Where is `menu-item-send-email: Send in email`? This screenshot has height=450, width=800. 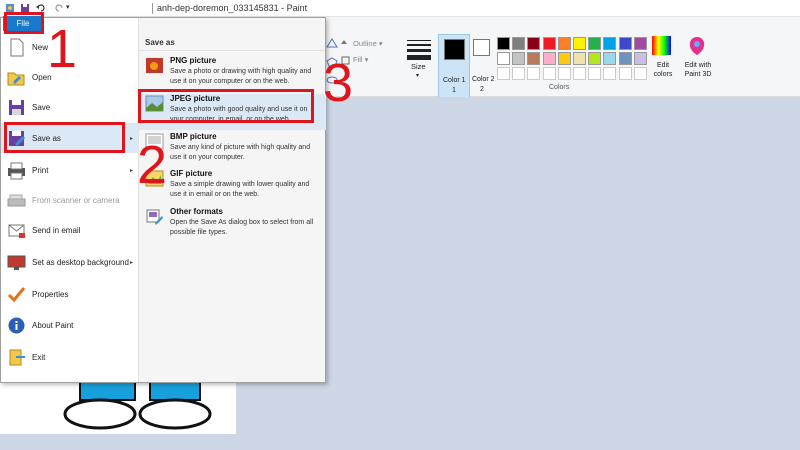
menu-item-send-email: Send in email is located at coordinates (69, 230).